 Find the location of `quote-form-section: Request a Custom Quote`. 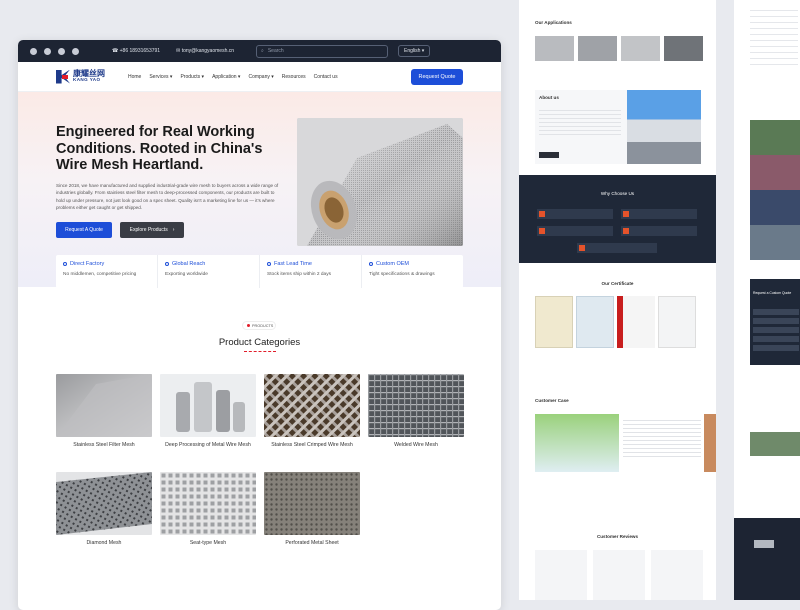

quote-form-section: Request a Custom Quote is located at coordinates (775, 322).